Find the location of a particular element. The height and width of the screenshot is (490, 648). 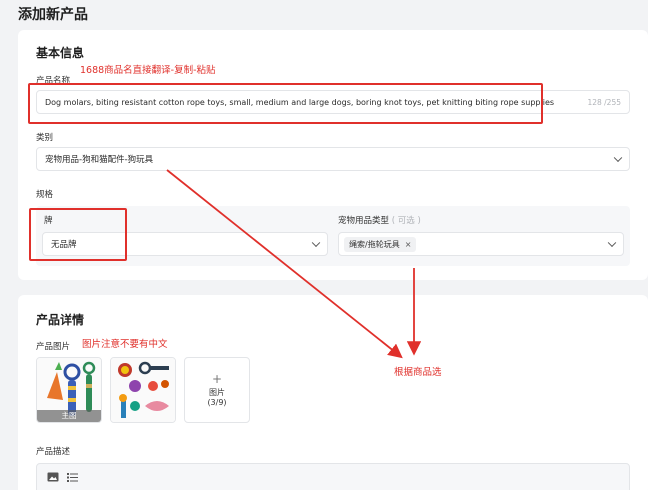

annotation-image-note: 图片注意不要有中文 is located at coordinates (125, 344).